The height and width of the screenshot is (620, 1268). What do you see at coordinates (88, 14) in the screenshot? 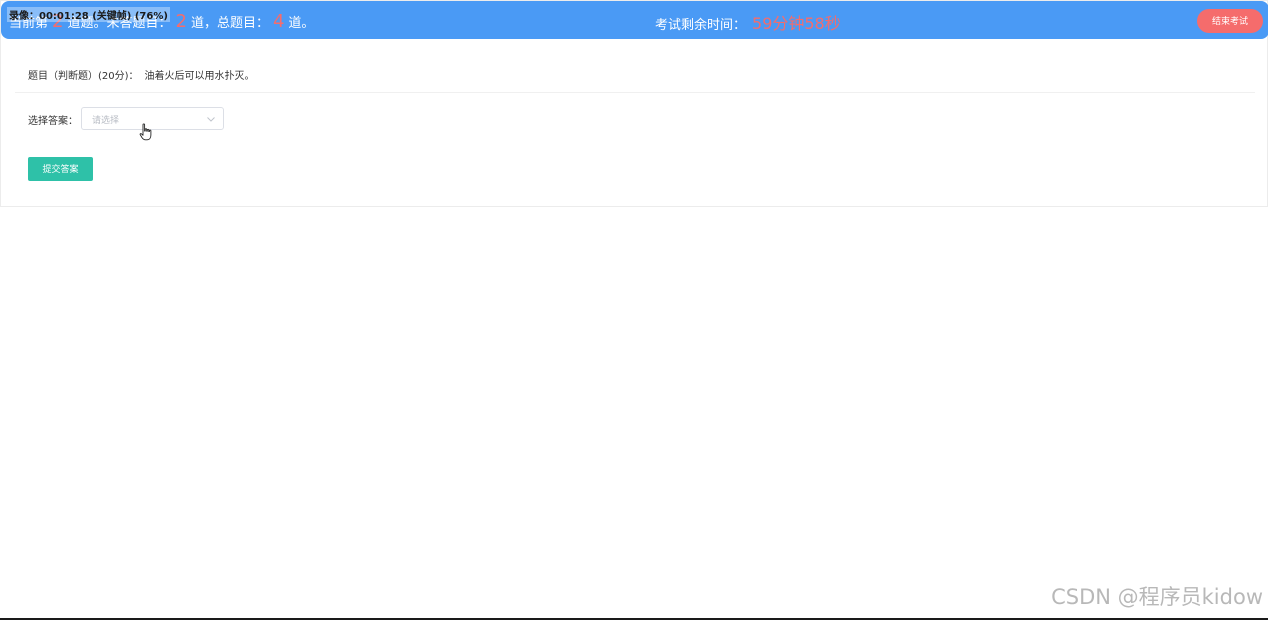
I see `recording-overlay: 录像：00:01:28 (关键帧) (76%)` at bounding box center [88, 14].